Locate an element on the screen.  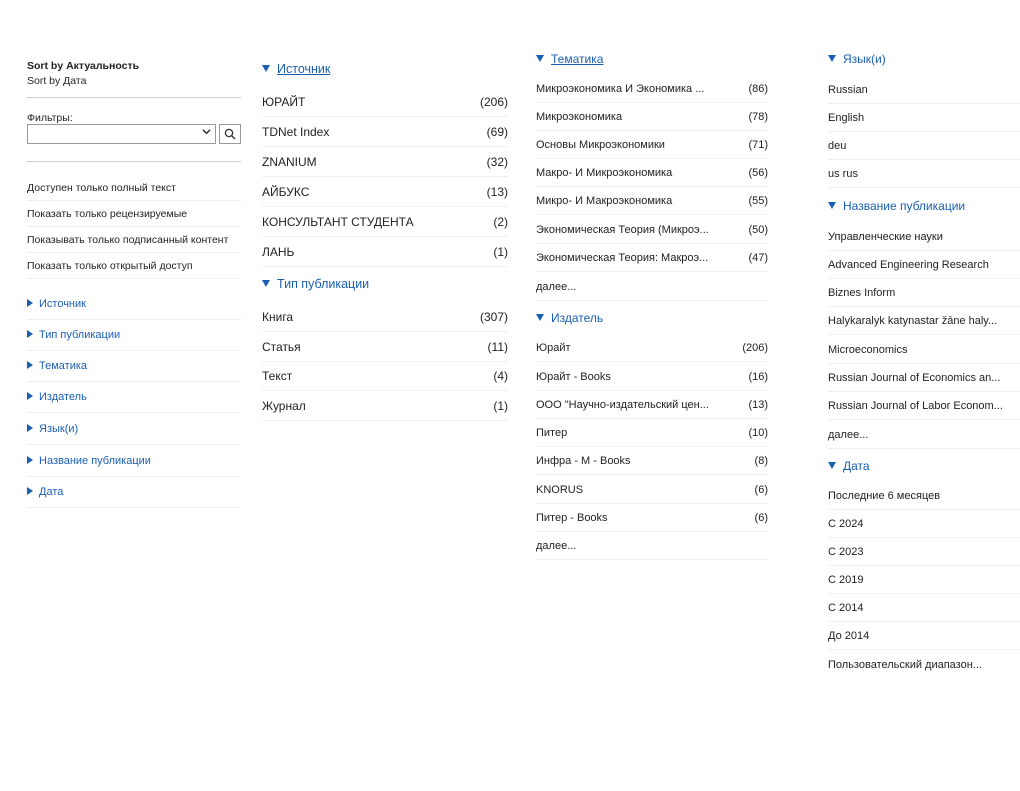
facet-toggle-pubtype: Тип публикации is located at coordinates (134, 335).